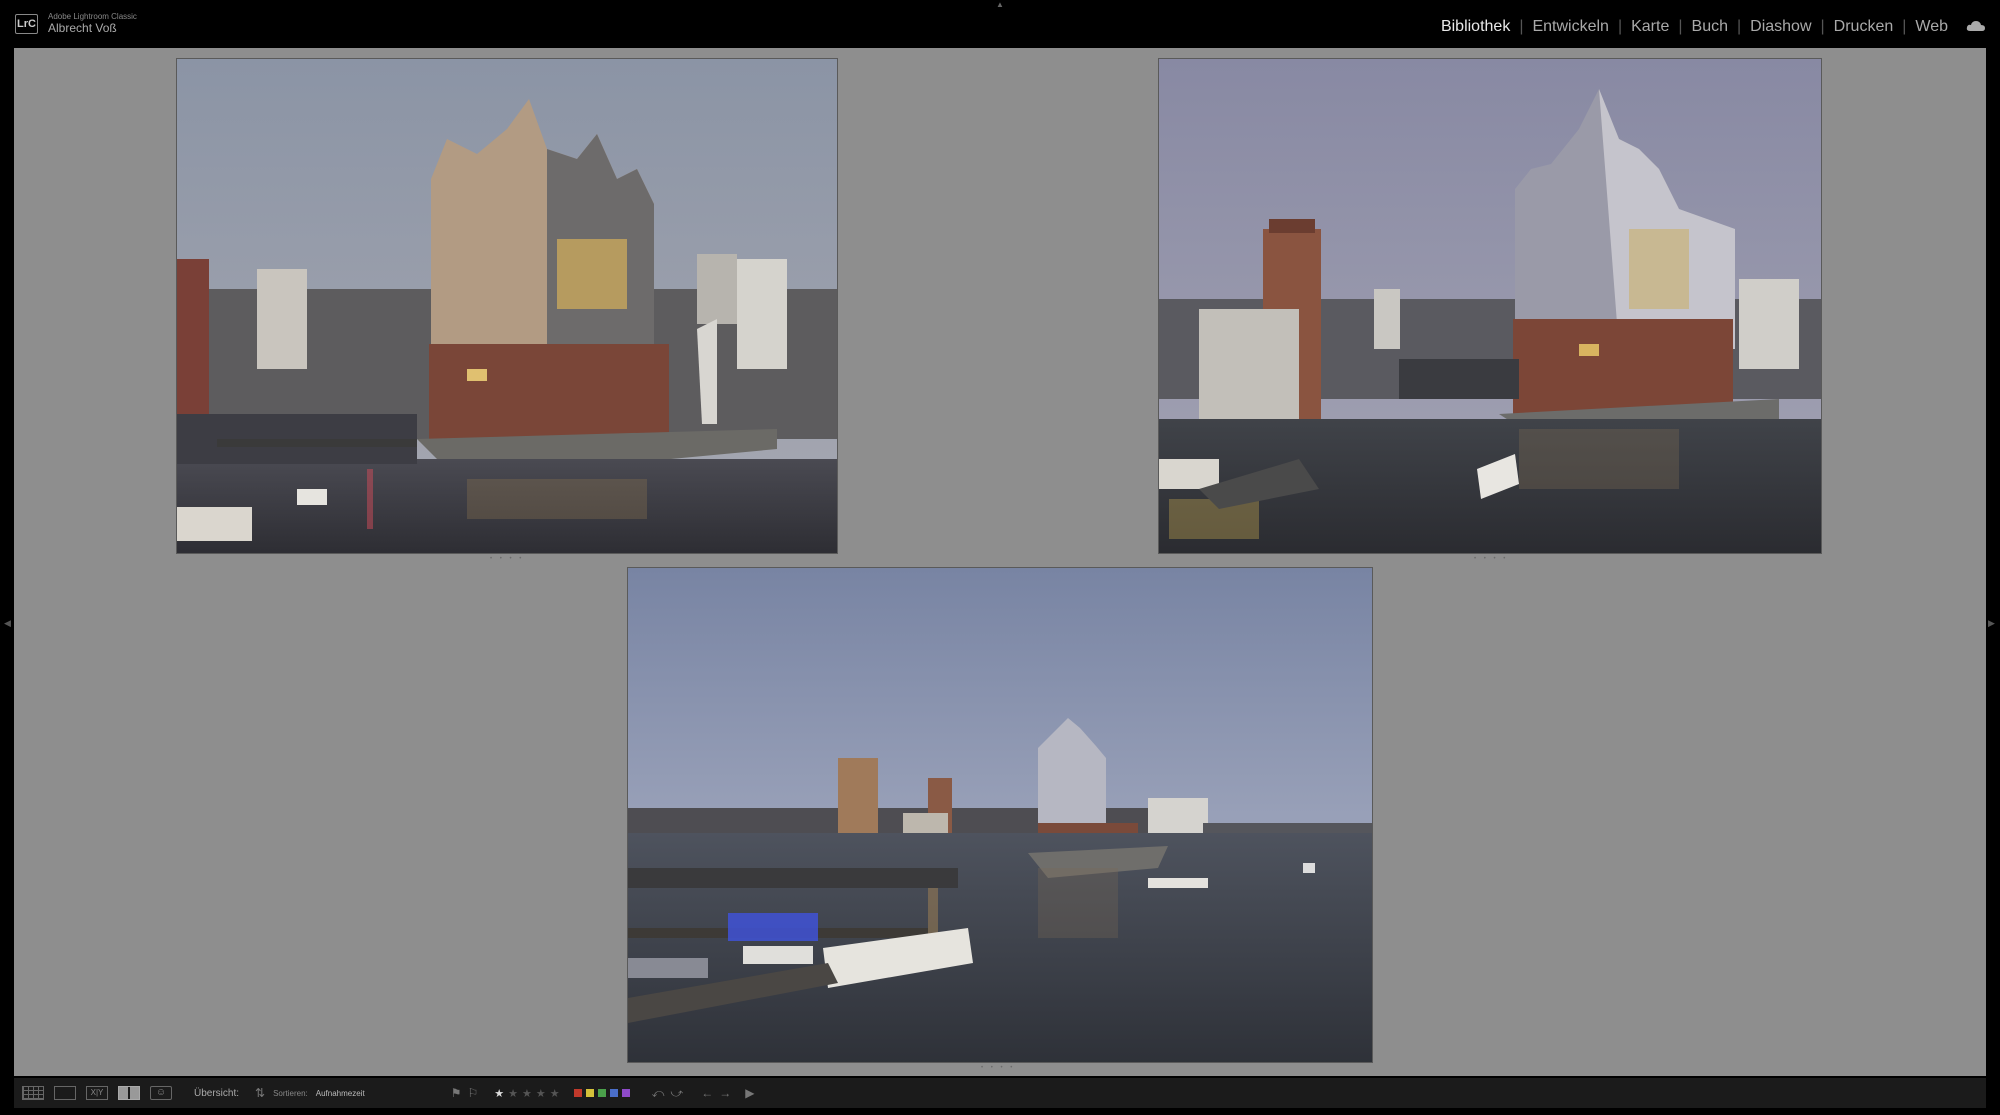 This screenshot has width=2000, height=1115. I want to click on survey-view-icon, so click(129, 1093).